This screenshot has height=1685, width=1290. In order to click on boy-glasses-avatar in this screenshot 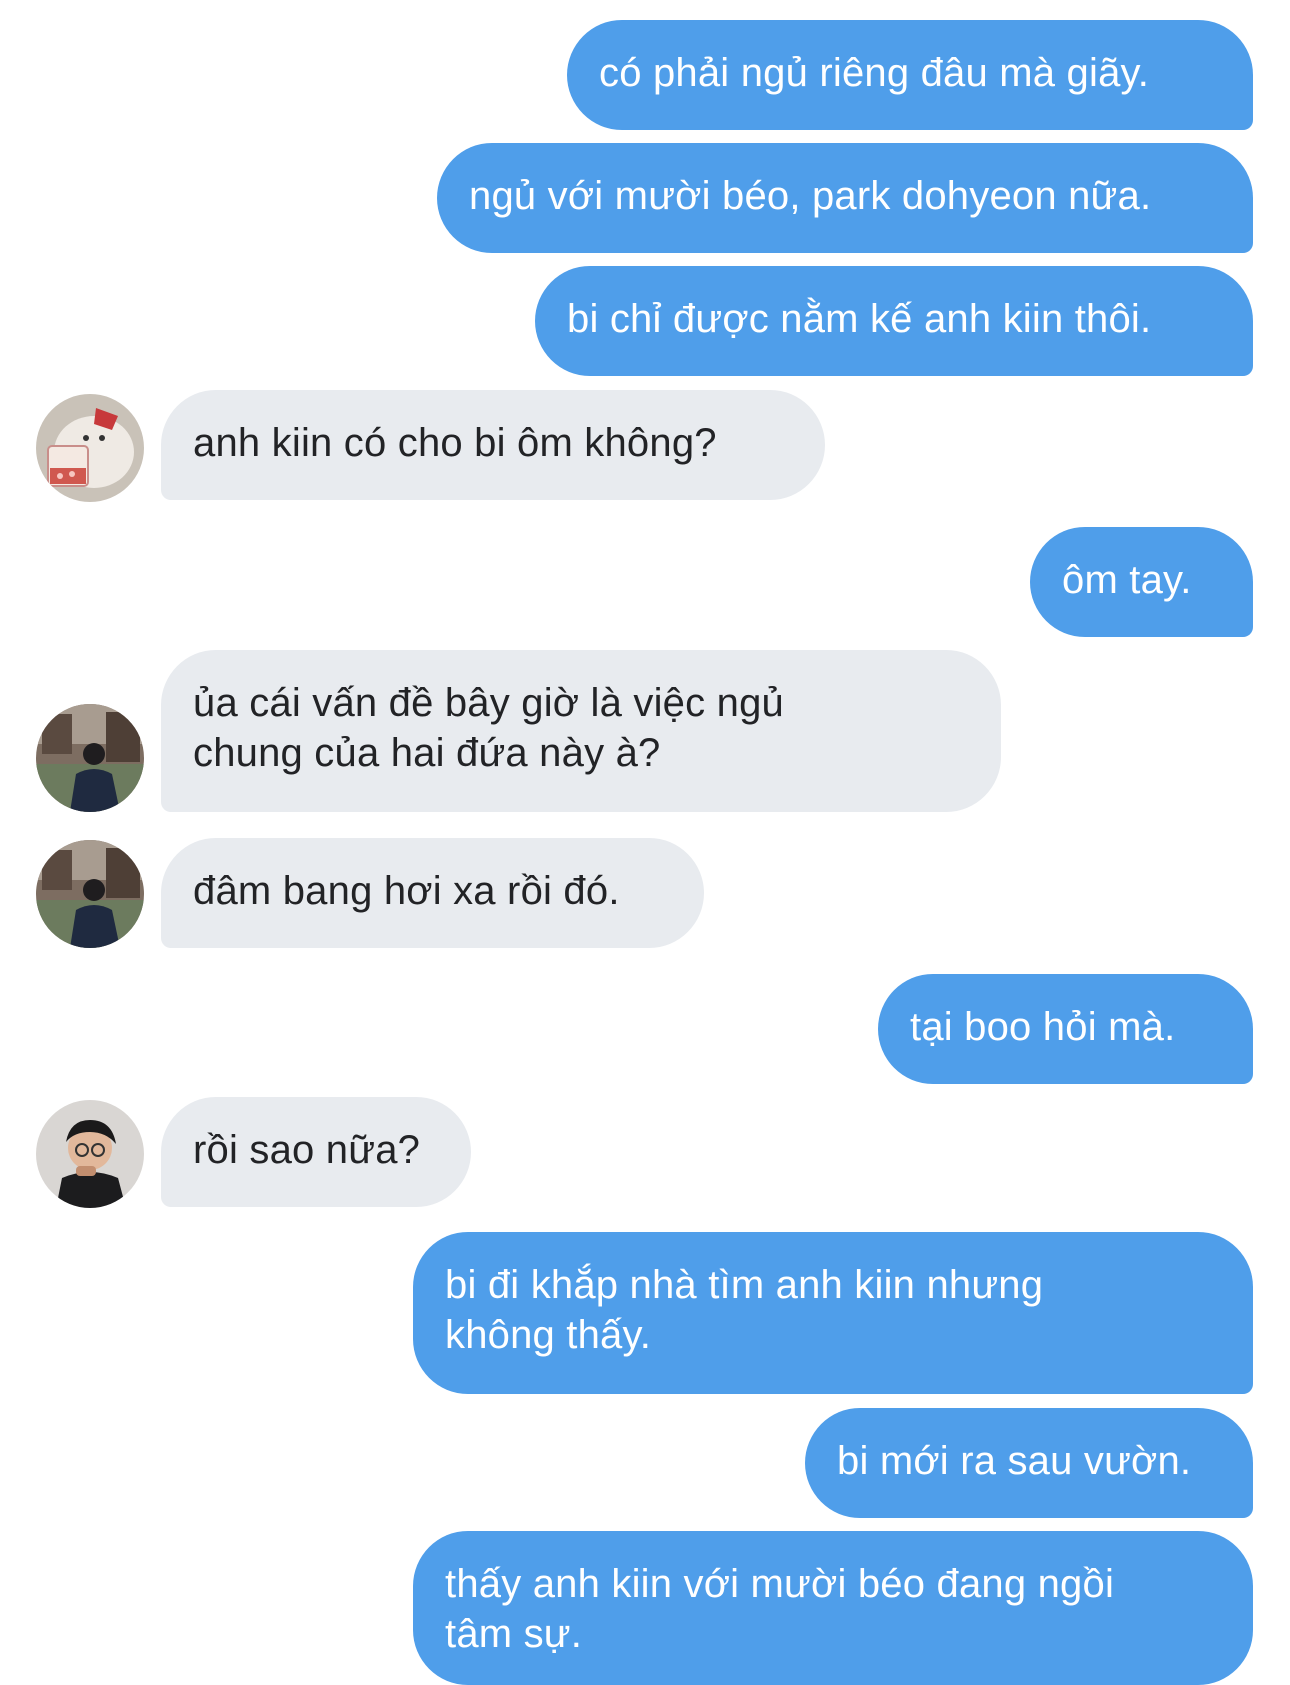, I will do `click(90, 1154)`.